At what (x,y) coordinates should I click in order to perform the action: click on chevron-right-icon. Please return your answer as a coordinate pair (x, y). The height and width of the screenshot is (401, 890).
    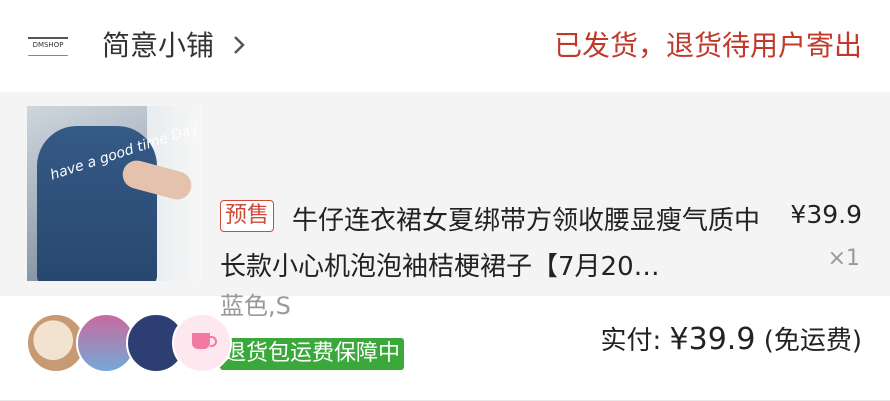
    Looking at the image, I should click on (239, 45).